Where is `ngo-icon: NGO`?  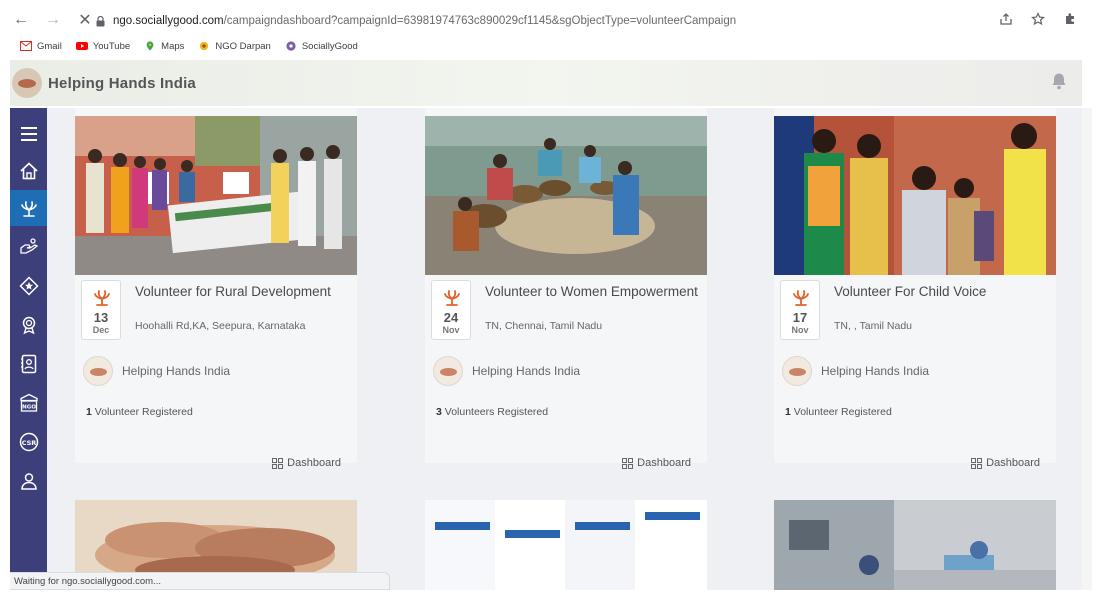 ngo-icon: NGO is located at coordinates (28, 402).